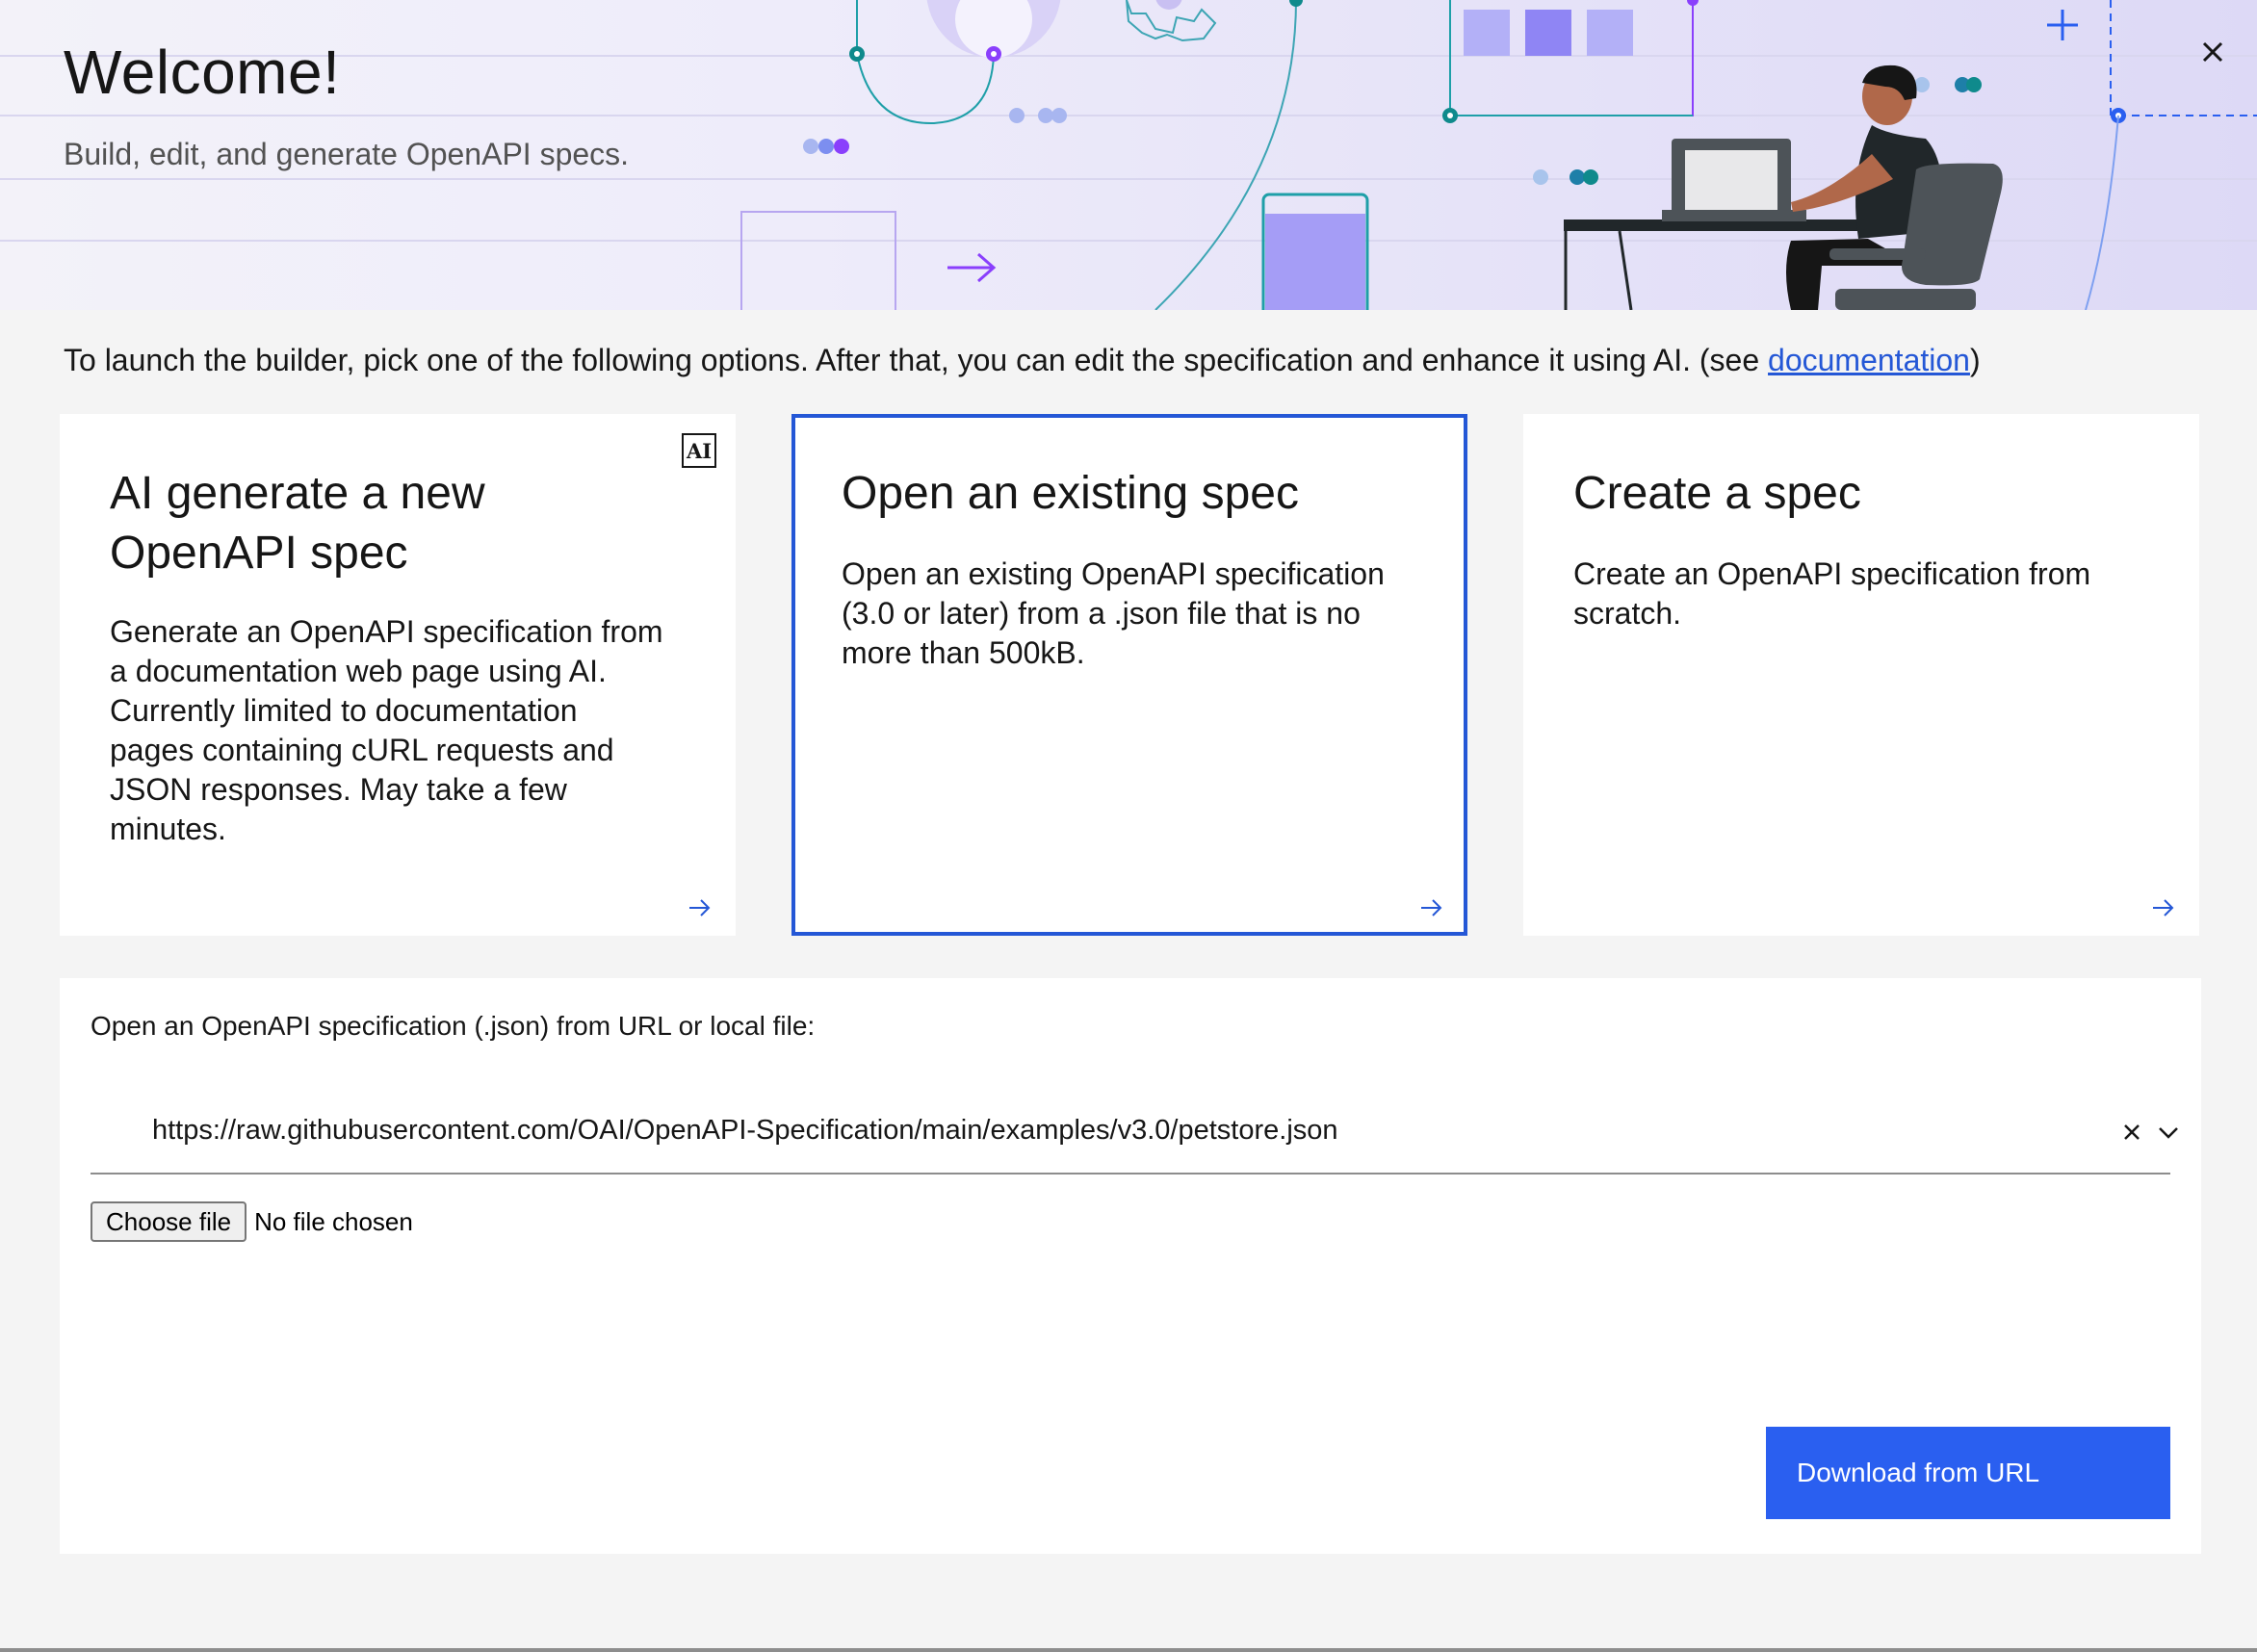 This screenshot has width=2257, height=1652. I want to click on intro-suffix: ), so click(1975, 360).